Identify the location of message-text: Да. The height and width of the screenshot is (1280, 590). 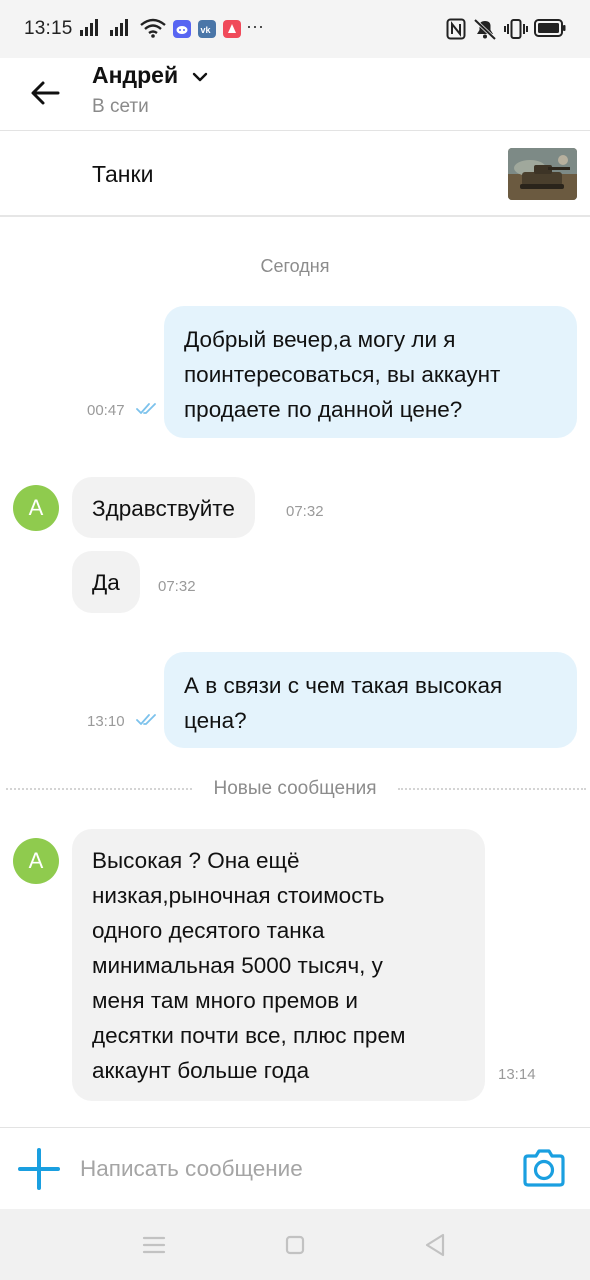
(106, 582).